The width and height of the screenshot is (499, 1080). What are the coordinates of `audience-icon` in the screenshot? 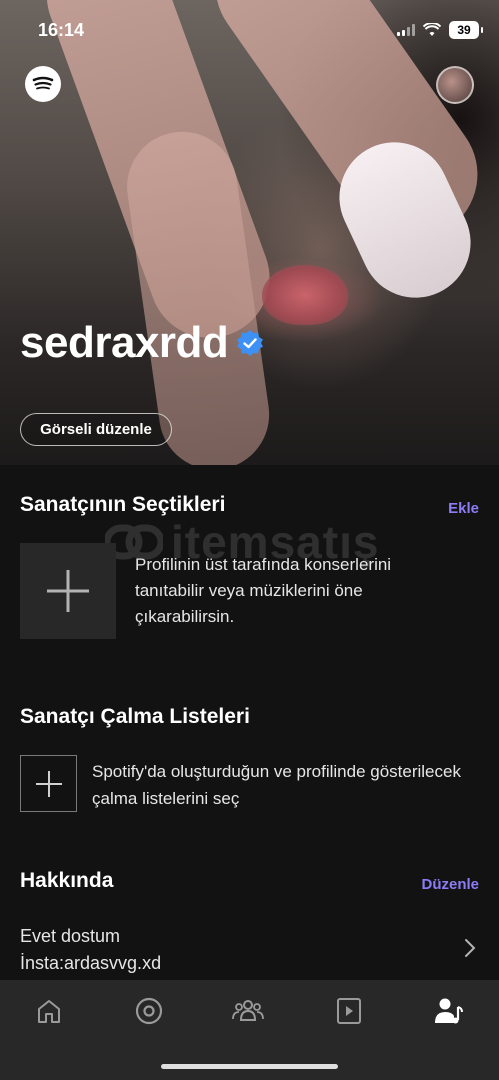 It's located at (248, 1010).